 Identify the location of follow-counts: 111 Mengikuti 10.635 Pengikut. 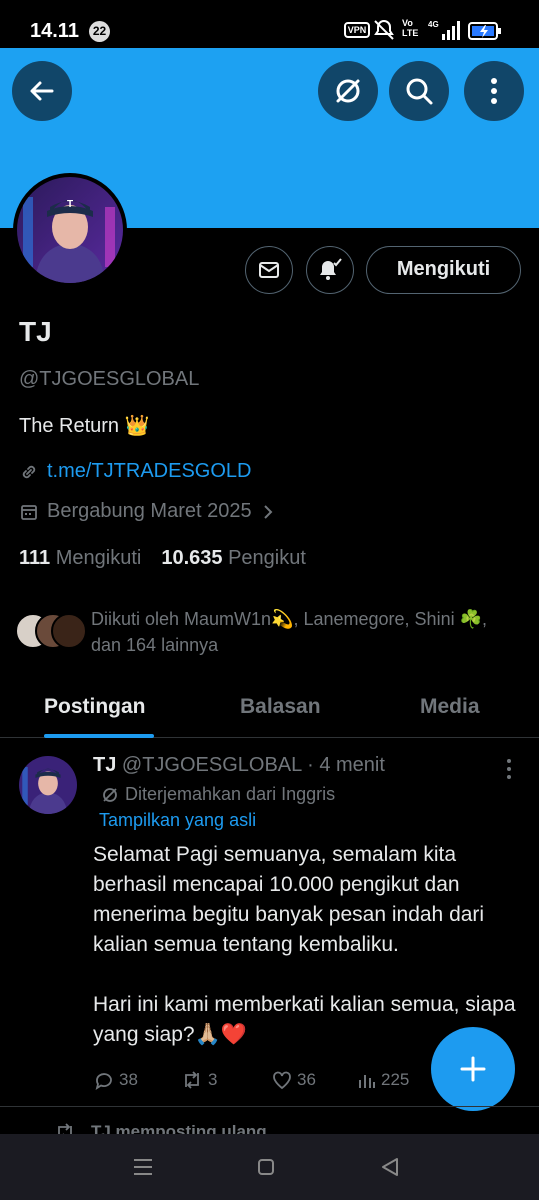
(162, 558).